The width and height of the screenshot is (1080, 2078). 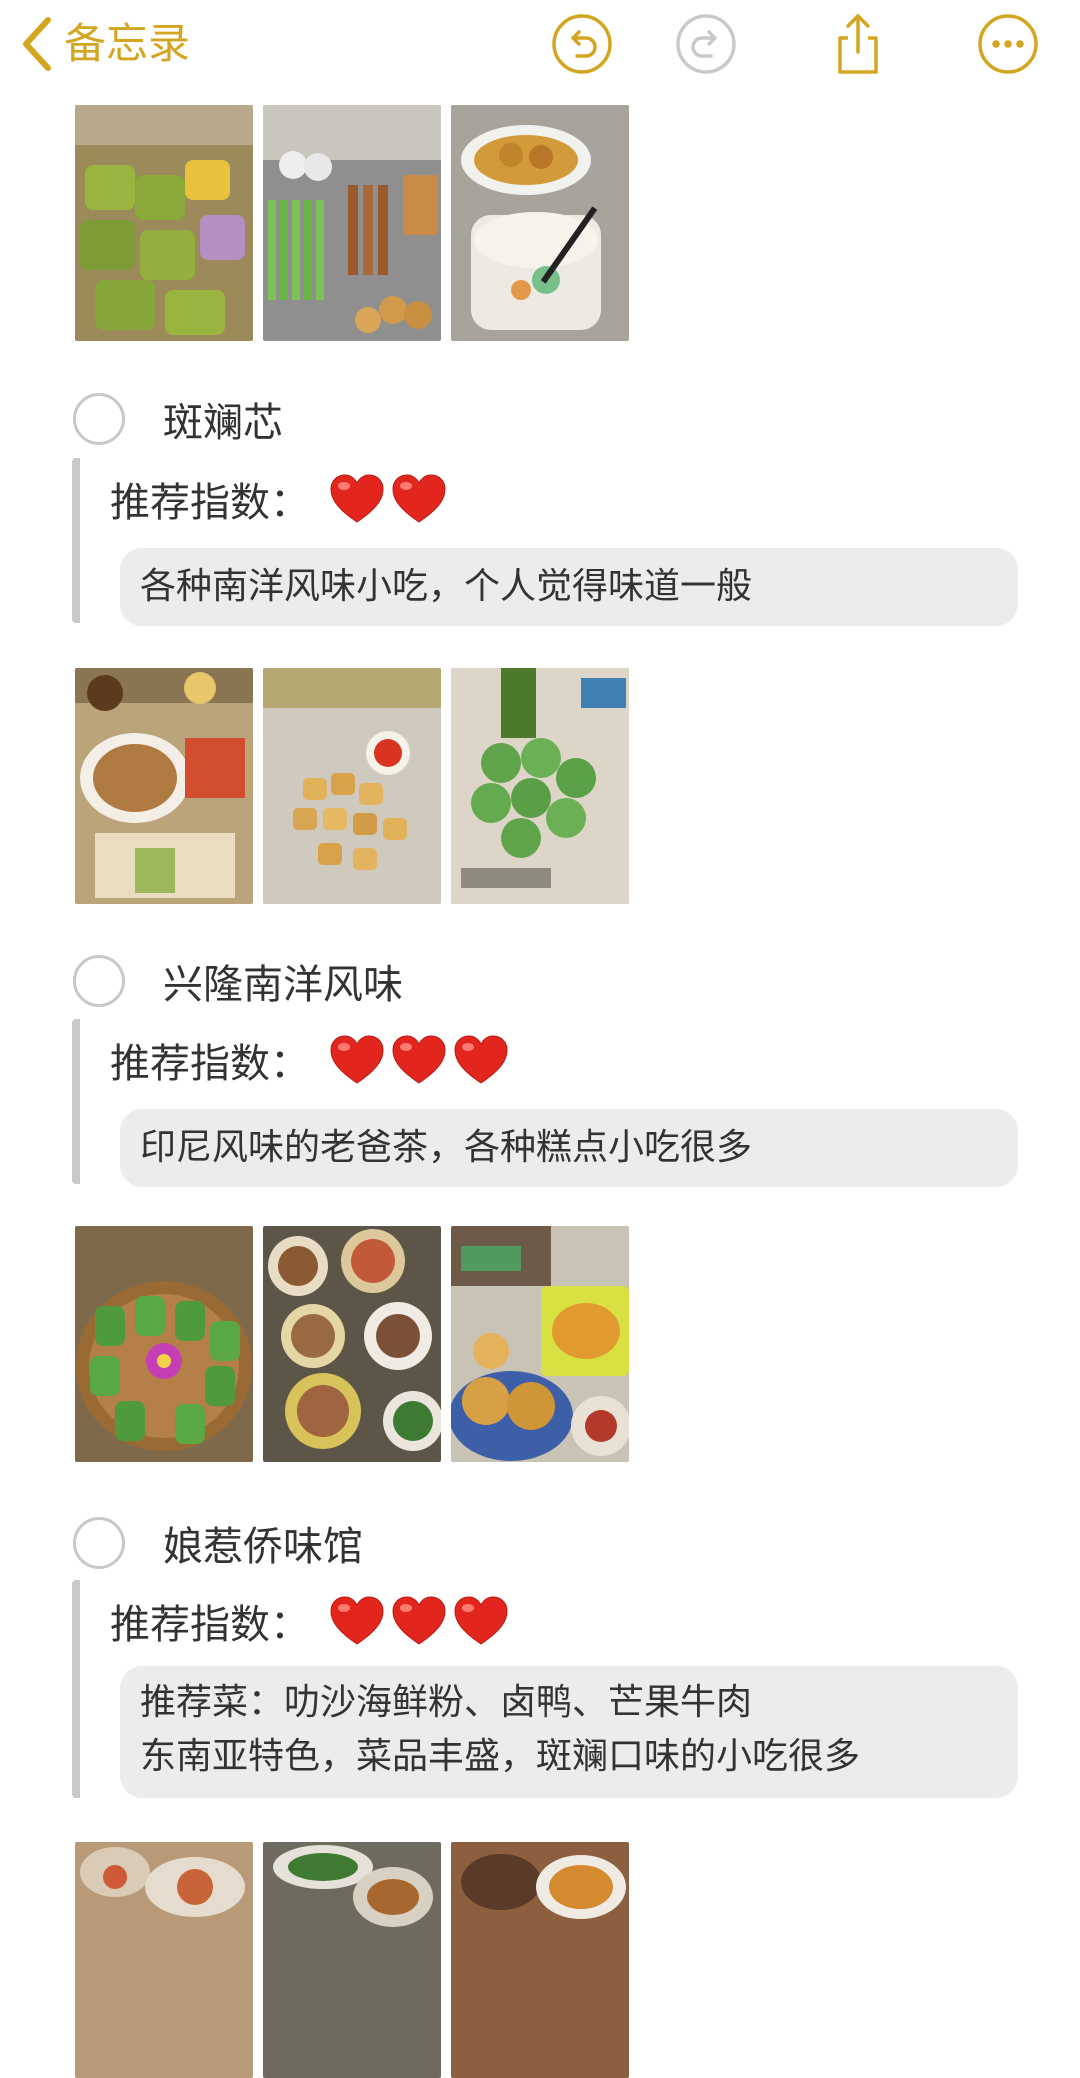 I want to click on quote-block: 推荐指数： 印尼风味的老爸茶，各种糕点小吃很多, so click(x=546, y=1103).